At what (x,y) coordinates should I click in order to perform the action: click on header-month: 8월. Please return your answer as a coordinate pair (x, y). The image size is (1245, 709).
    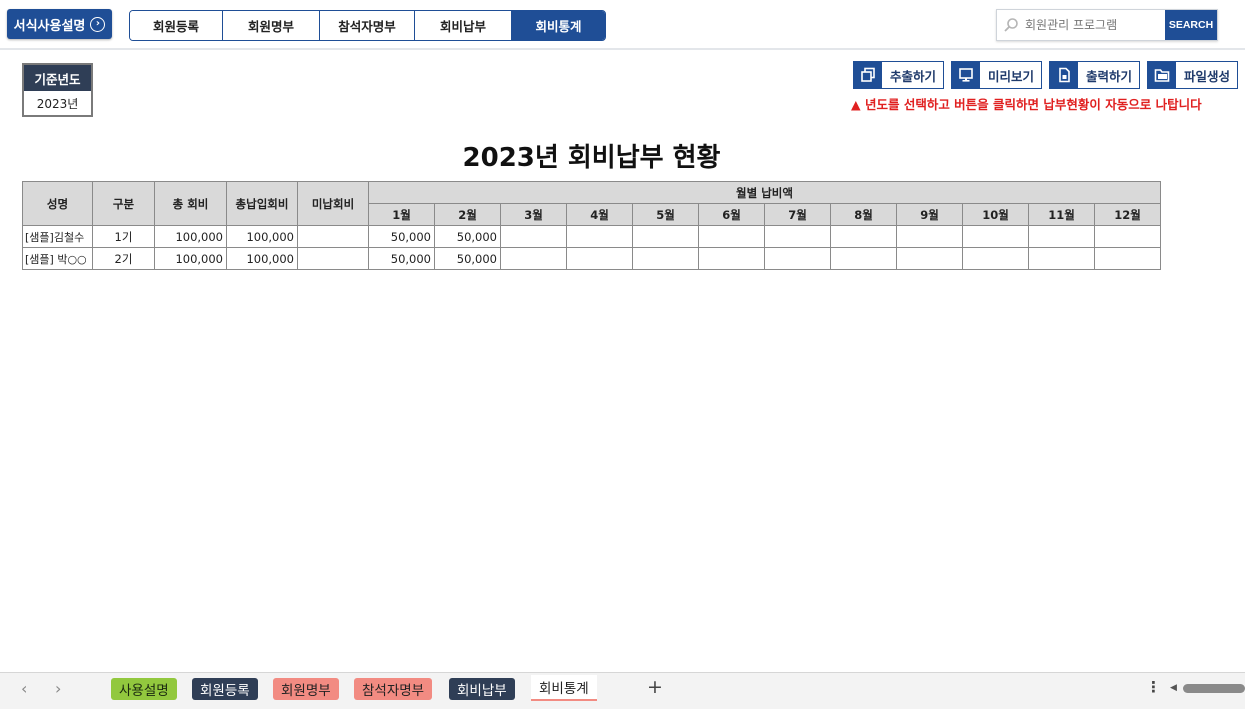
    Looking at the image, I should click on (863, 214).